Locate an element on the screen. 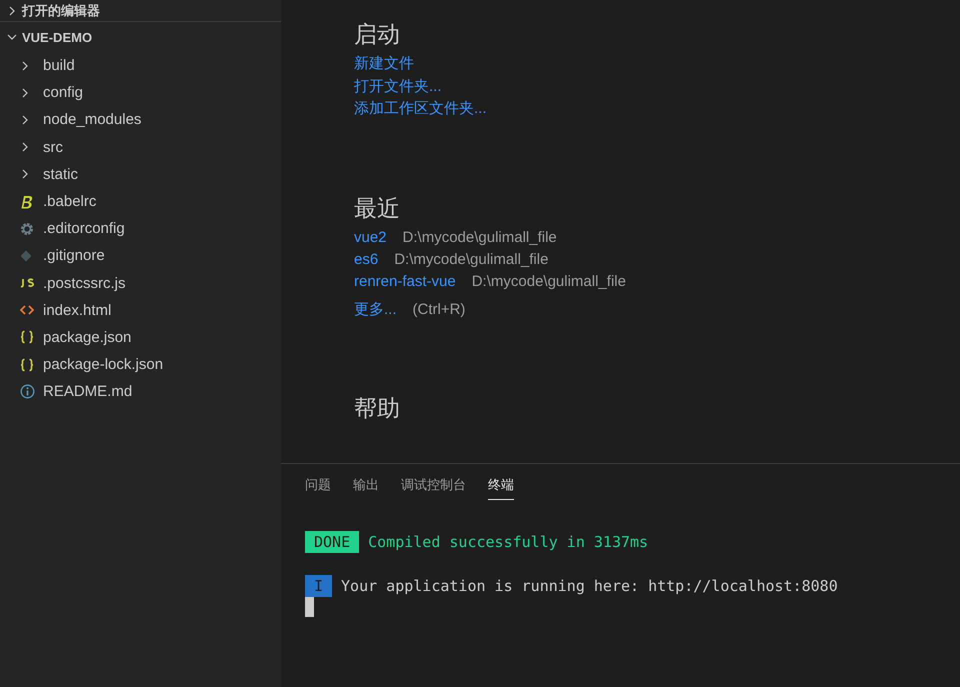 Image resolution: width=960 pixels, height=687 pixels. shortcut-hint: (Ctrl+R) is located at coordinates (439, 310).